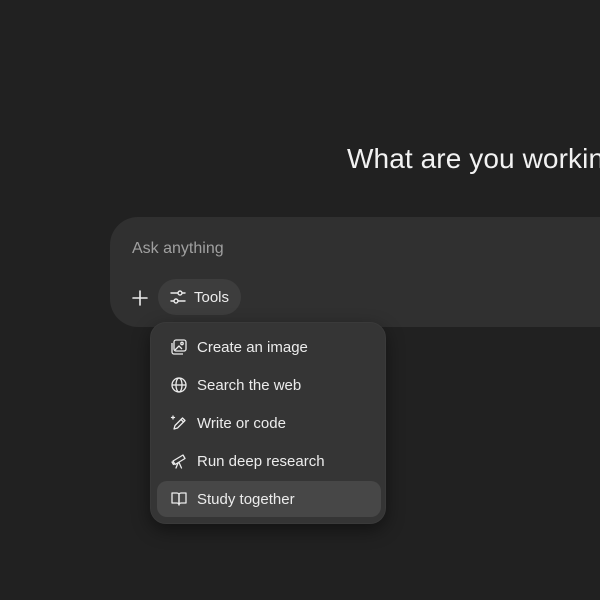  What do you see at coordinates (252, 347) in the screenshot?
I see `menu-item-label: Create an image` at bounding box center [252, 347].